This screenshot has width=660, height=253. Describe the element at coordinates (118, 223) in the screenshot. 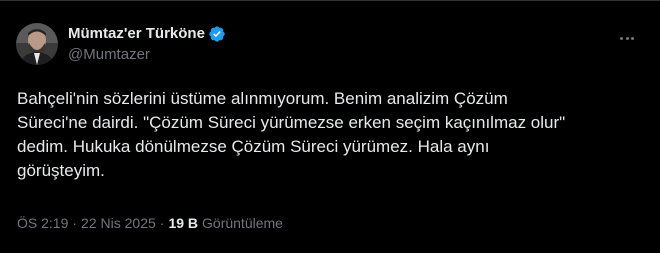

I see `tweet-date: 22 Nis 2025` at that location.